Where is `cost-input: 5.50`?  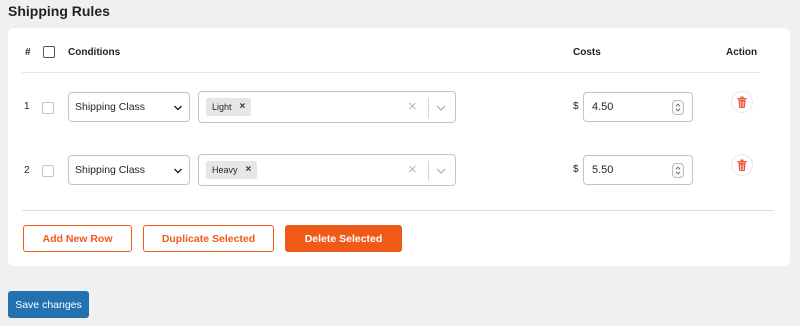
cost-input: 5.50 is located at coordinates (638, 170).